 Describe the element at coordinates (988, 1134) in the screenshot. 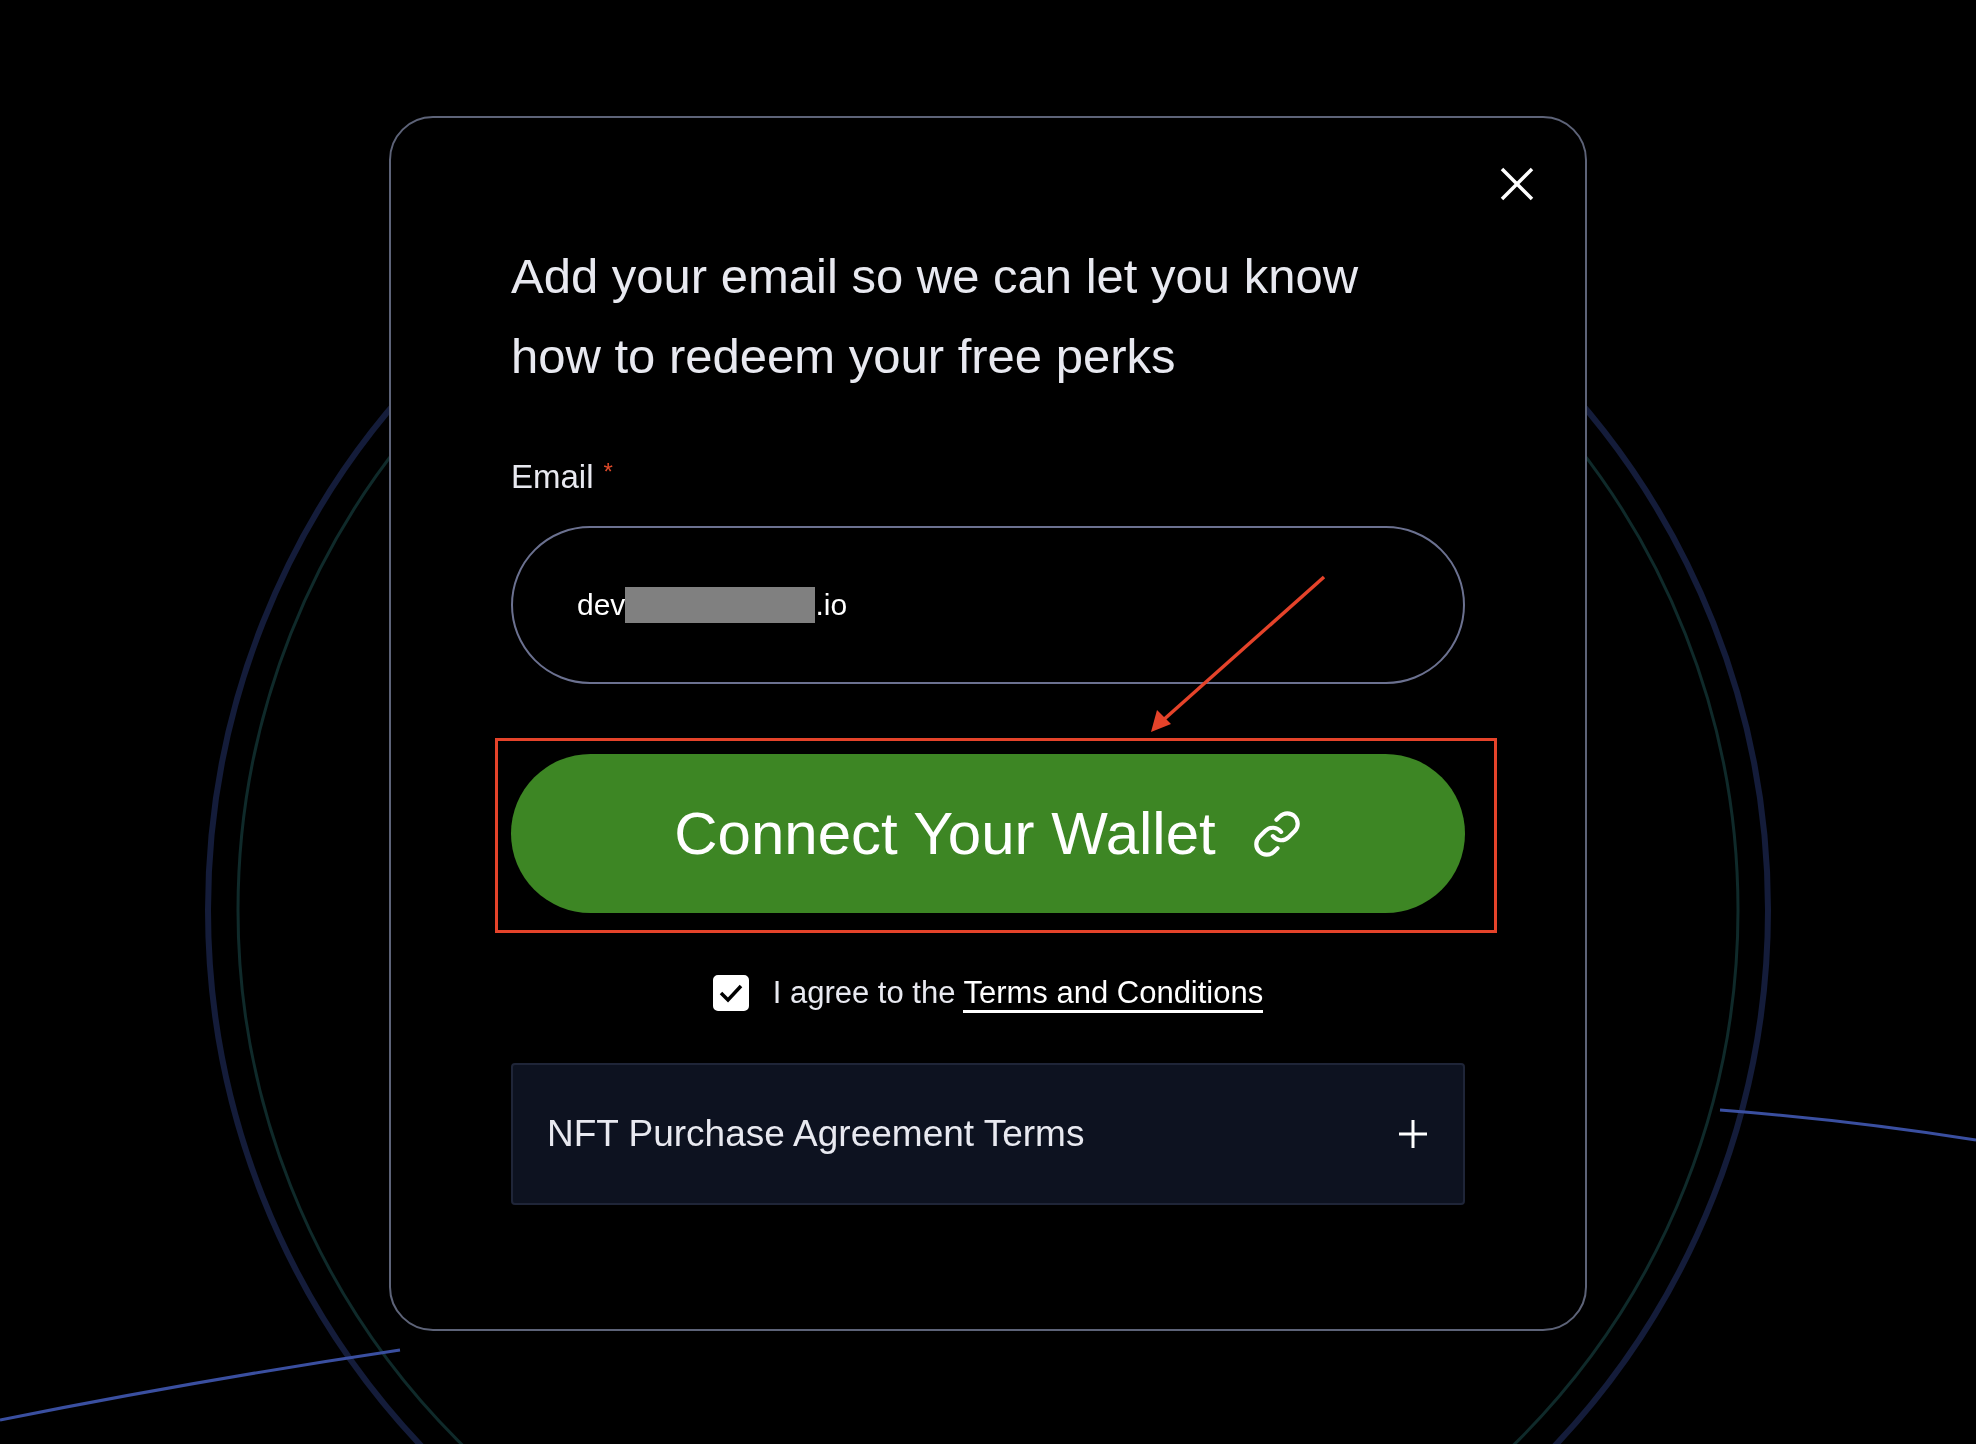

I see `accordion-header: NFT Purchase Agreement Terms` at that location.